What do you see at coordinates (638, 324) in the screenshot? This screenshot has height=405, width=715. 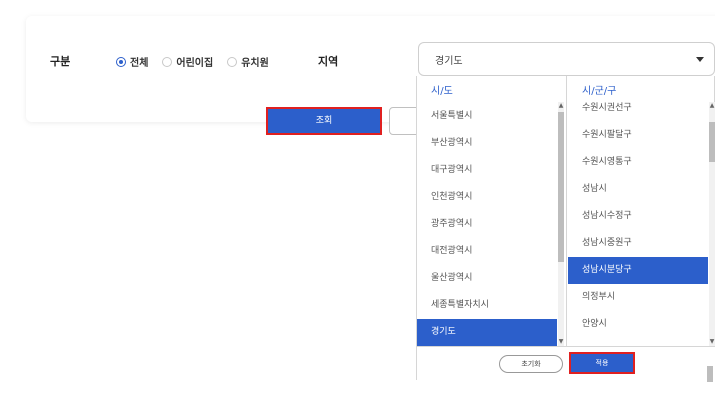 I see `district-item: 안양시` at bounding box center [638, 324].